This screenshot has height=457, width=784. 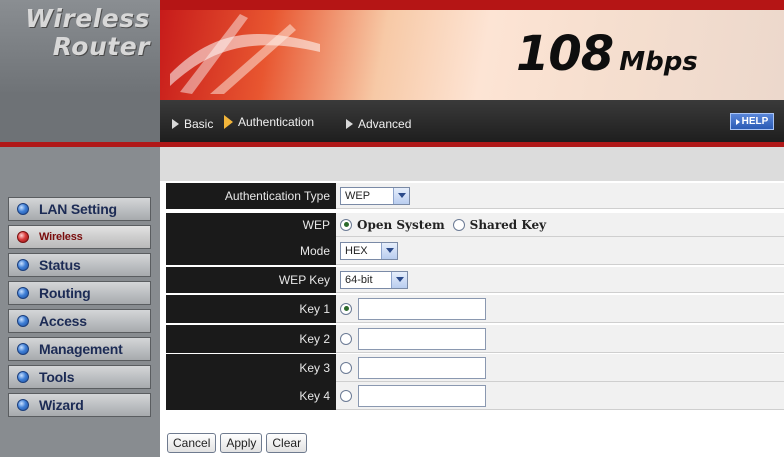 I want to click on wep-key-row: WEP Key 64-bit, so click(x=475, y=280).